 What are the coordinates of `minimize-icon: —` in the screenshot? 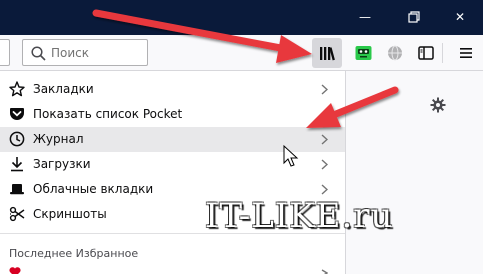 It's located at (365, 17).